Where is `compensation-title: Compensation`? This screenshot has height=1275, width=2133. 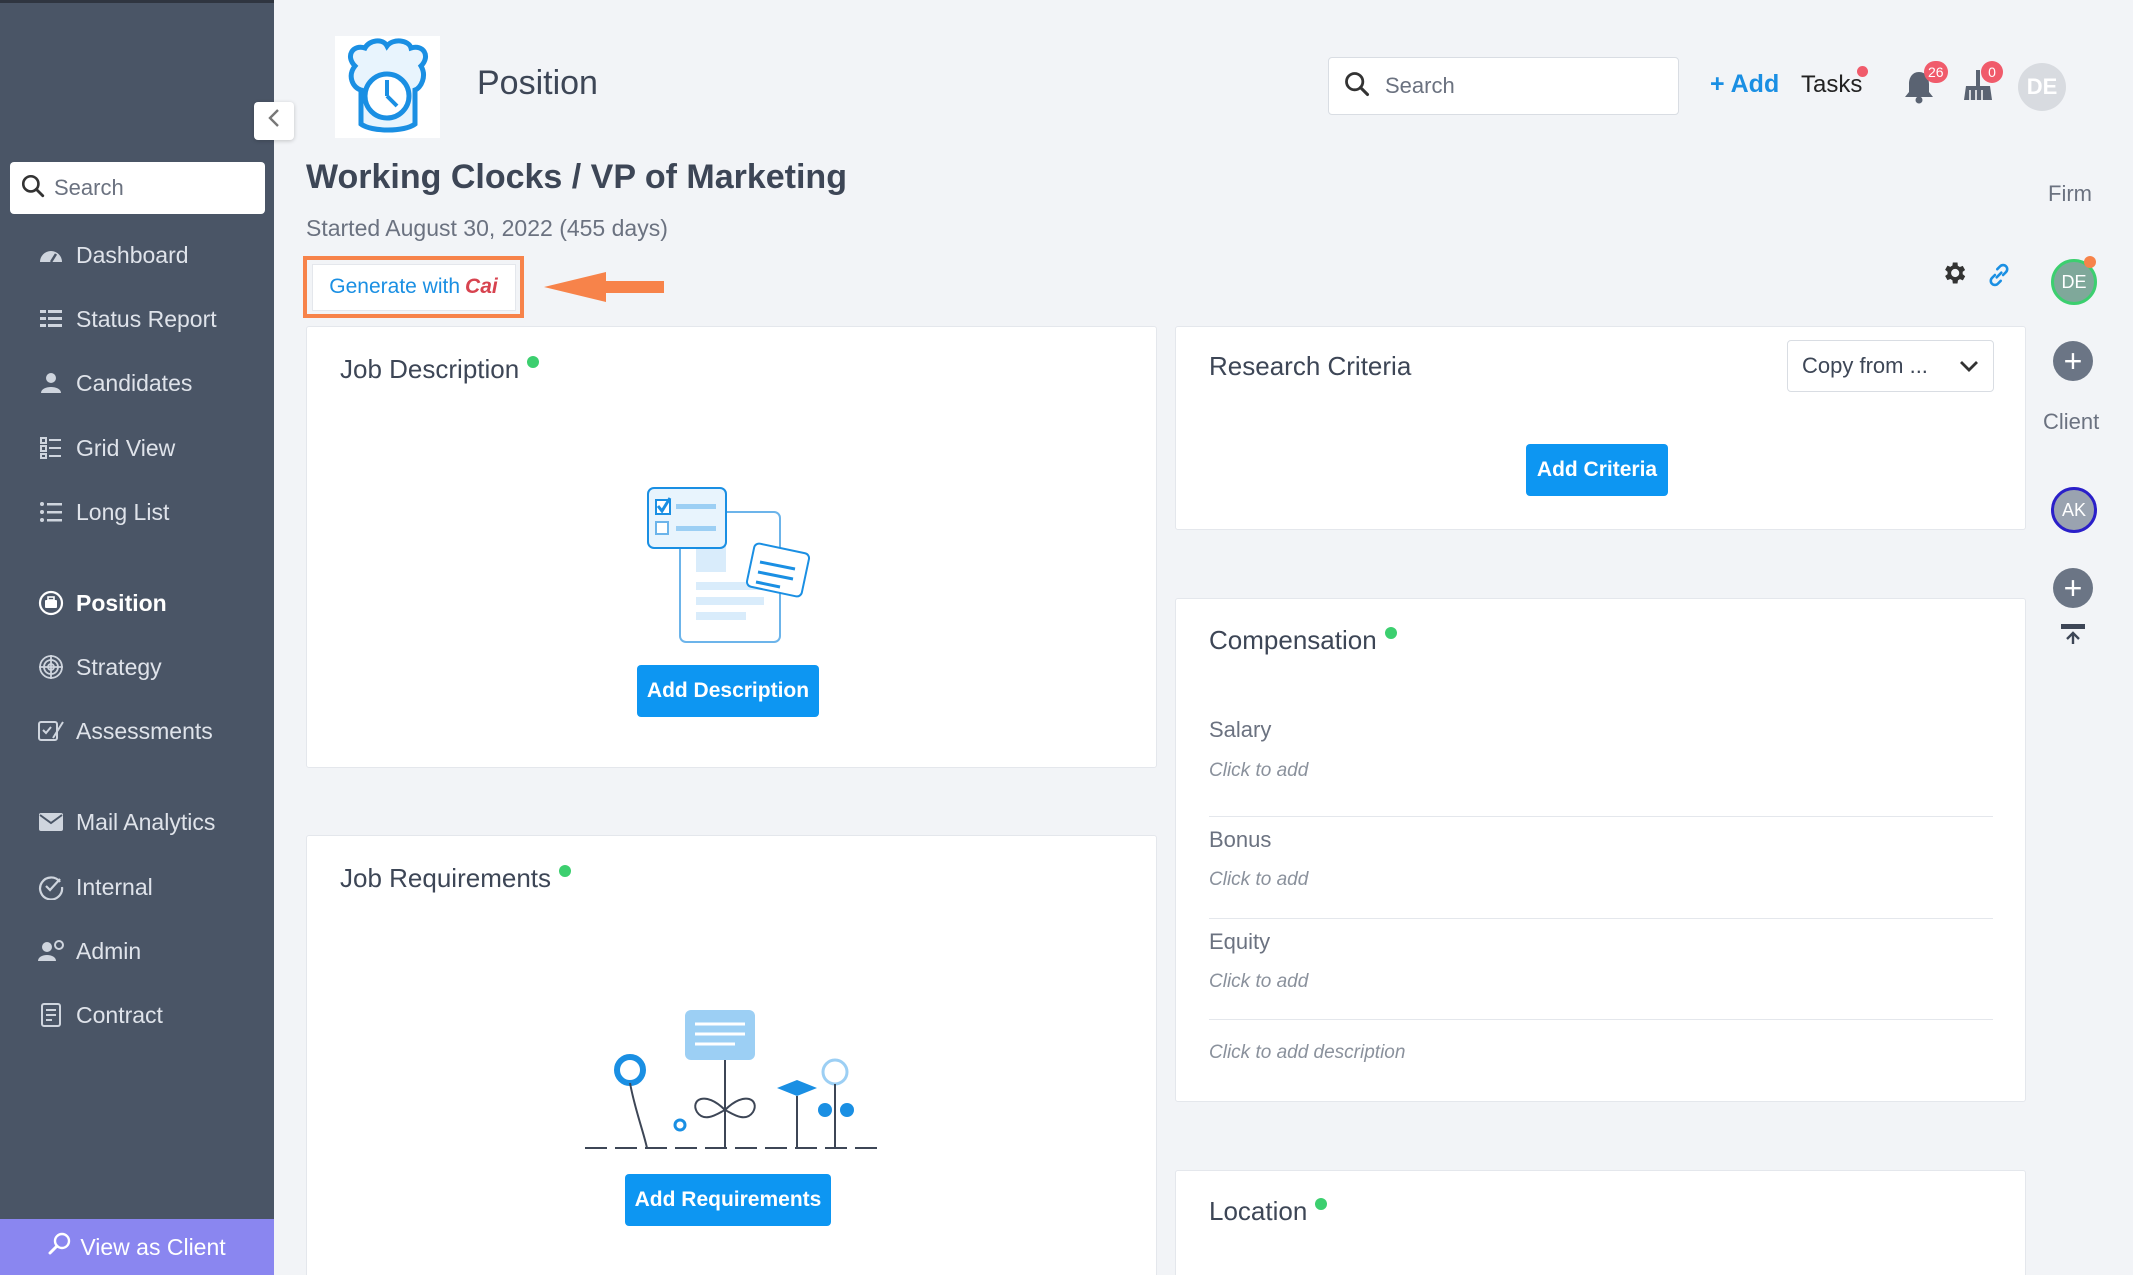 compensation-title: Compensation is located at coordinates (1303, 640).